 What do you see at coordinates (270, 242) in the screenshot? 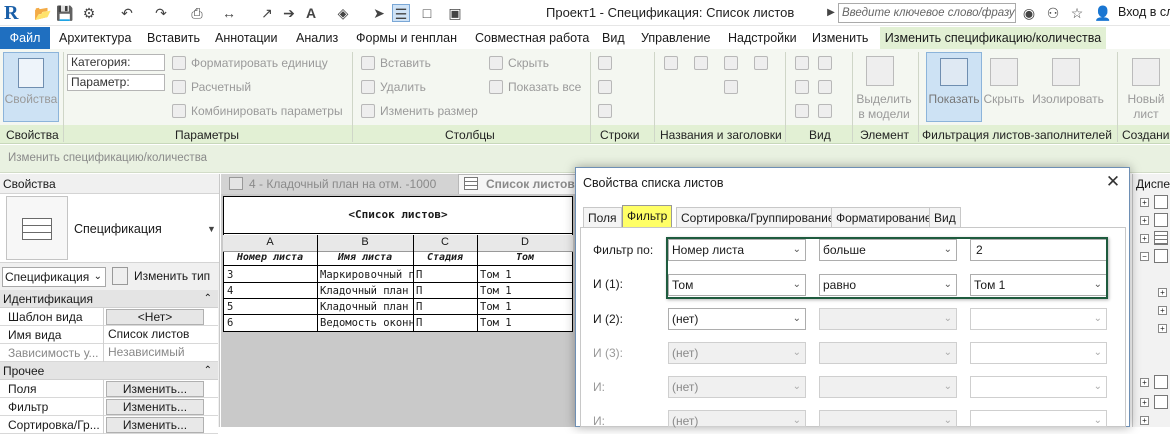
I see `column-letter: A` at bounding box center [270, 242].